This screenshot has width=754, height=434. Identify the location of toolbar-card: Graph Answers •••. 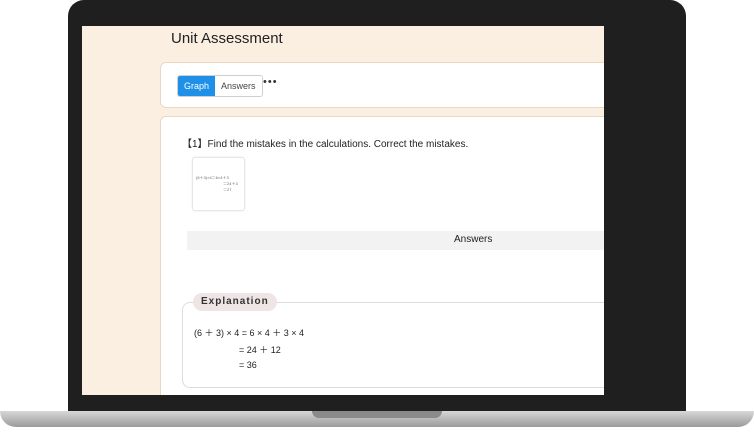
(382, 85).